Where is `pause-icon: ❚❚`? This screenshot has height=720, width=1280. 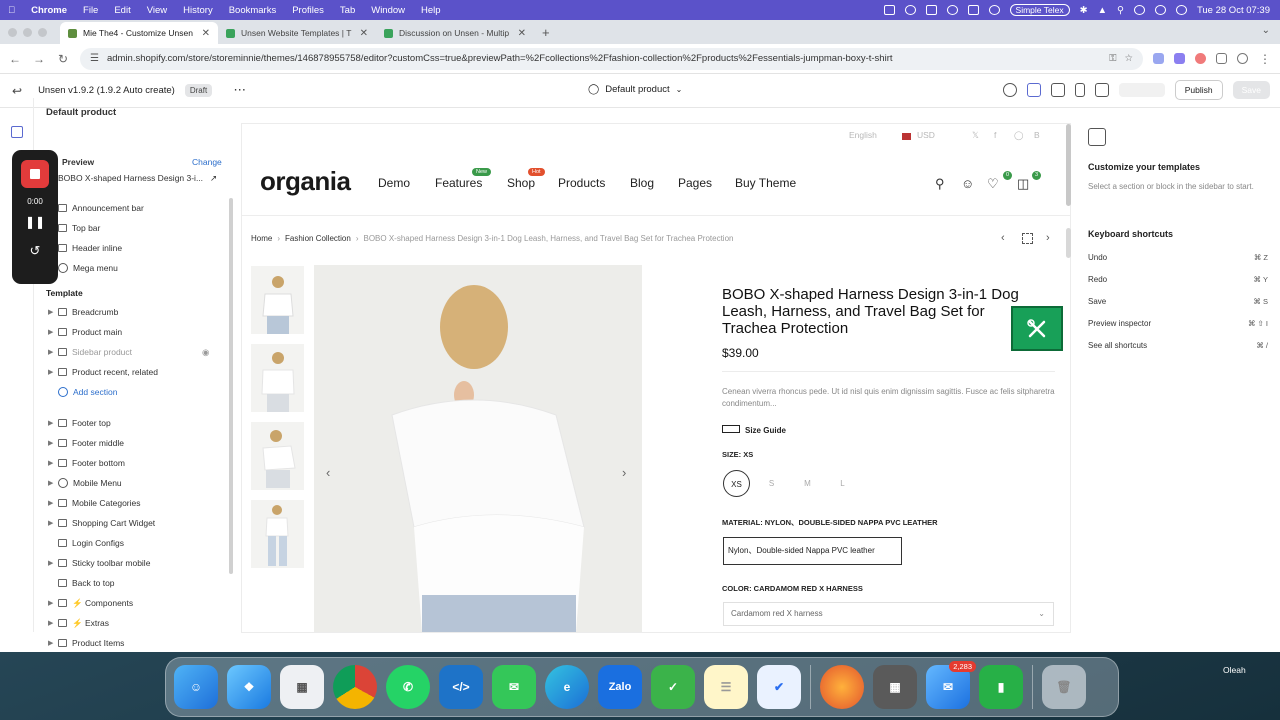 pause-icon: ❚❚ is located at coordinates (35, 222).